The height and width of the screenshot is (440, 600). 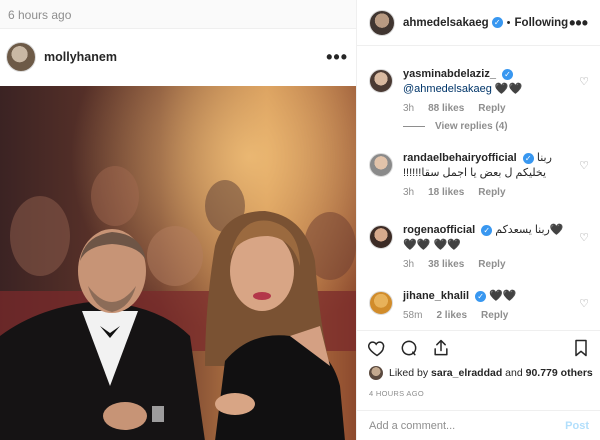 What do you see at coordinates (514, 373) in the screenshot?
I see `liked-by-and: and` at bounding box center [514, 373].